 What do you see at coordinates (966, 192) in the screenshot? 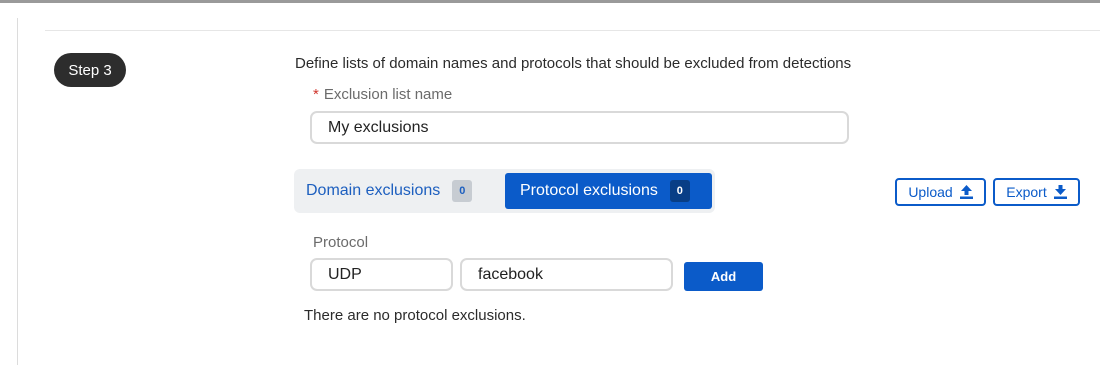
I see `upload-arrow-icon` at bounding box center [966, 192].